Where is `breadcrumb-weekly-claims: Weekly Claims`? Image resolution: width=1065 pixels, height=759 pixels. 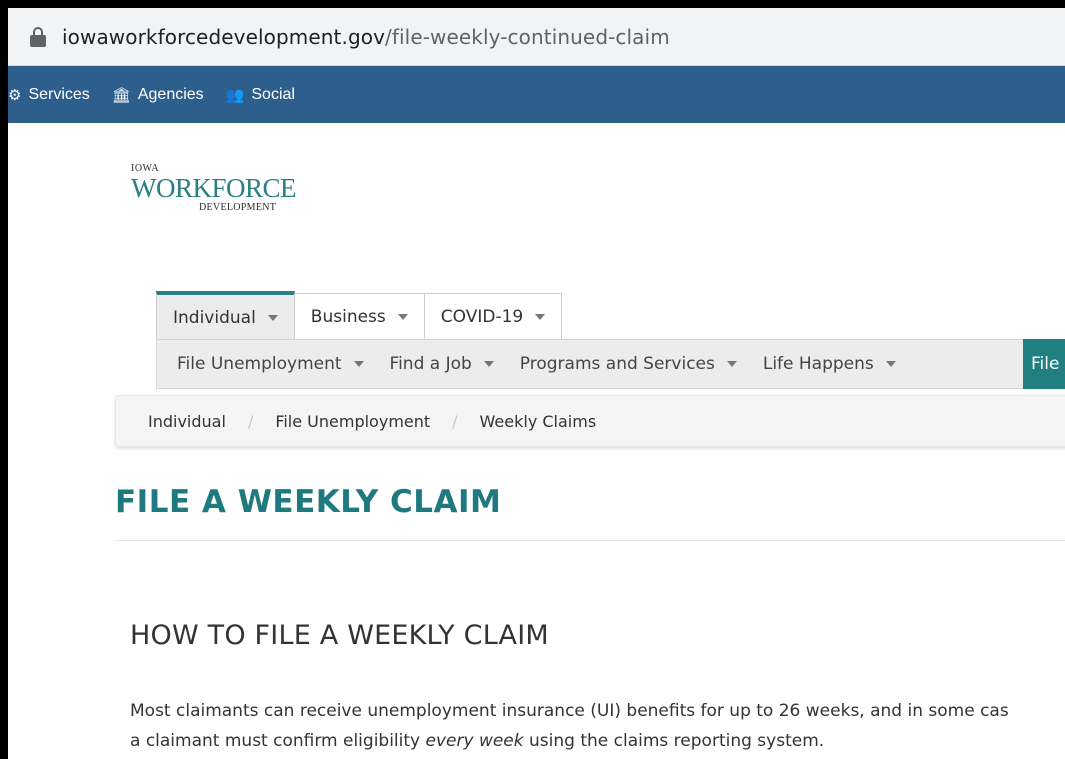
breadcrumb-weekly-claims: Weekly Claims is located at coordinates (538, 421).